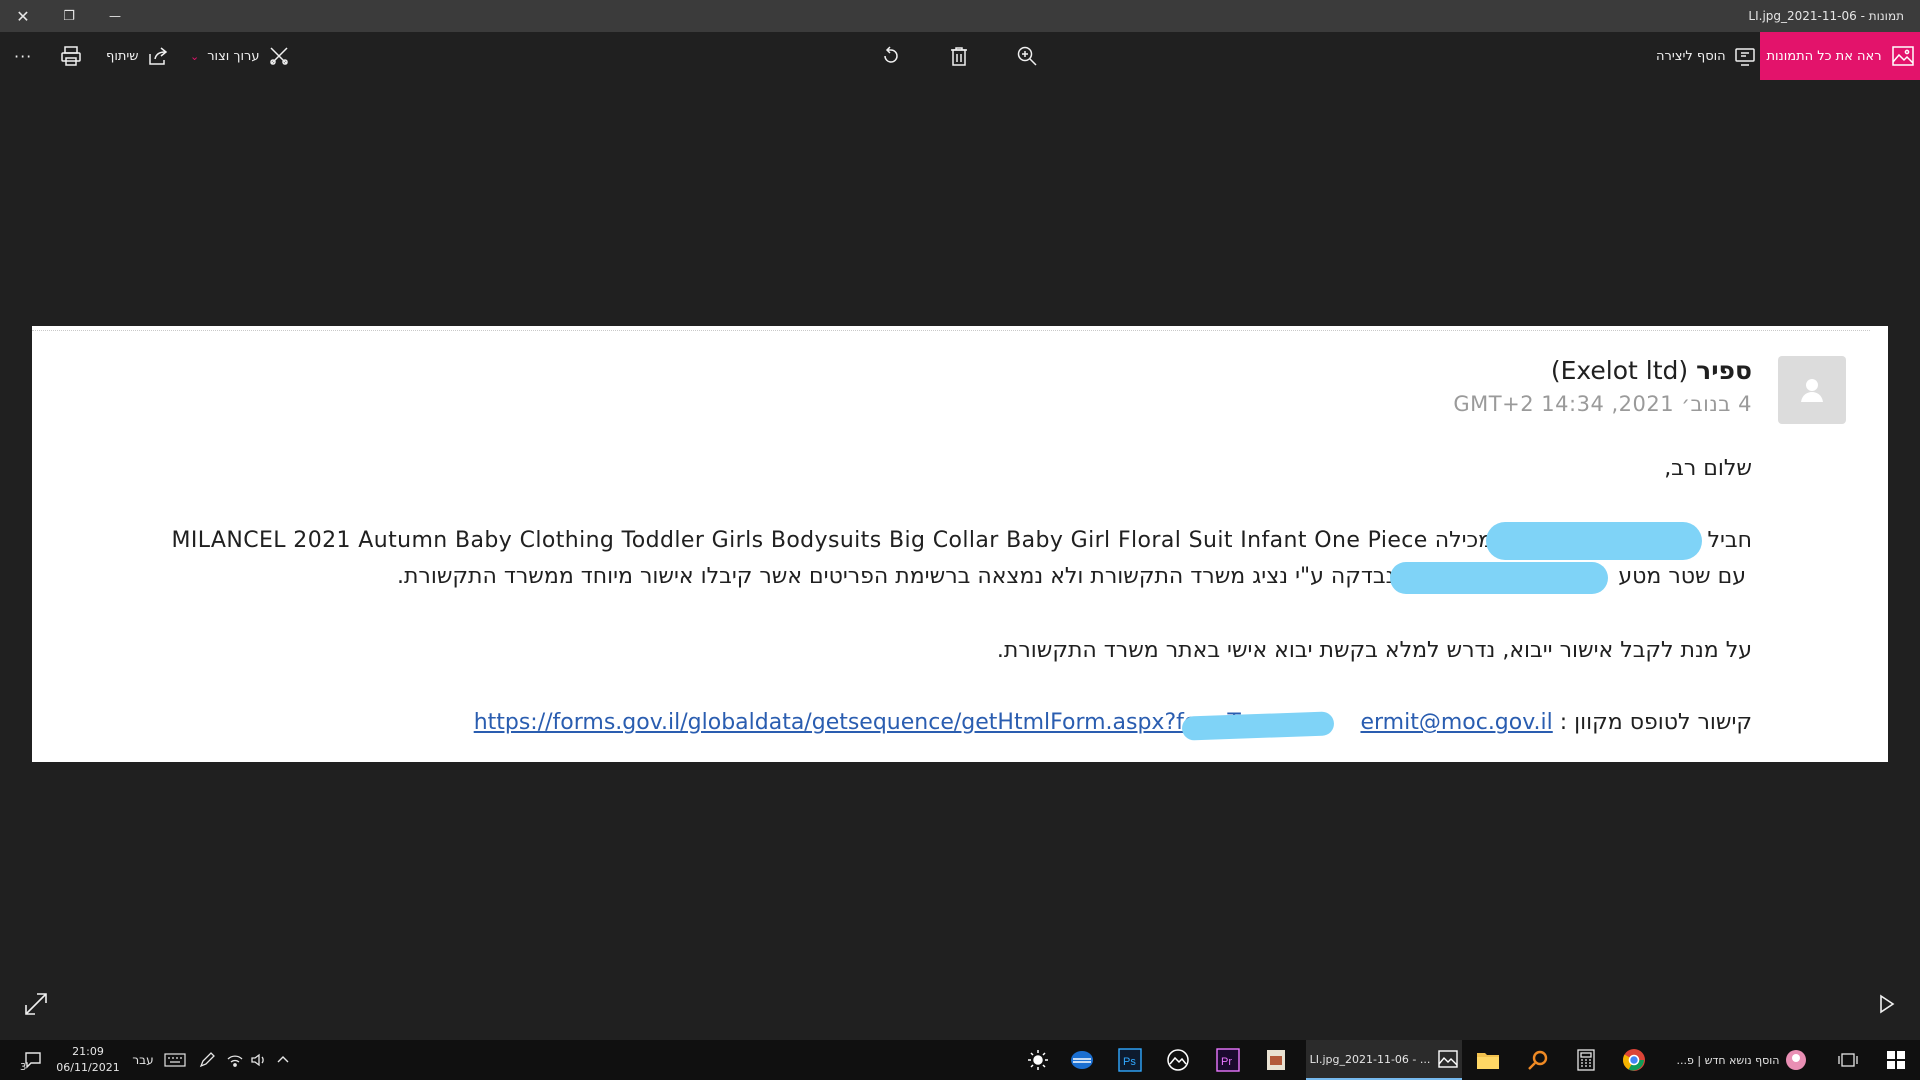 The width and height of the screenshot is (1920, 1080). What do you see at coordinates (143, 1060) in the screenshot?
I see `language-indicator: עבר` at bounding box center [143, 1060].